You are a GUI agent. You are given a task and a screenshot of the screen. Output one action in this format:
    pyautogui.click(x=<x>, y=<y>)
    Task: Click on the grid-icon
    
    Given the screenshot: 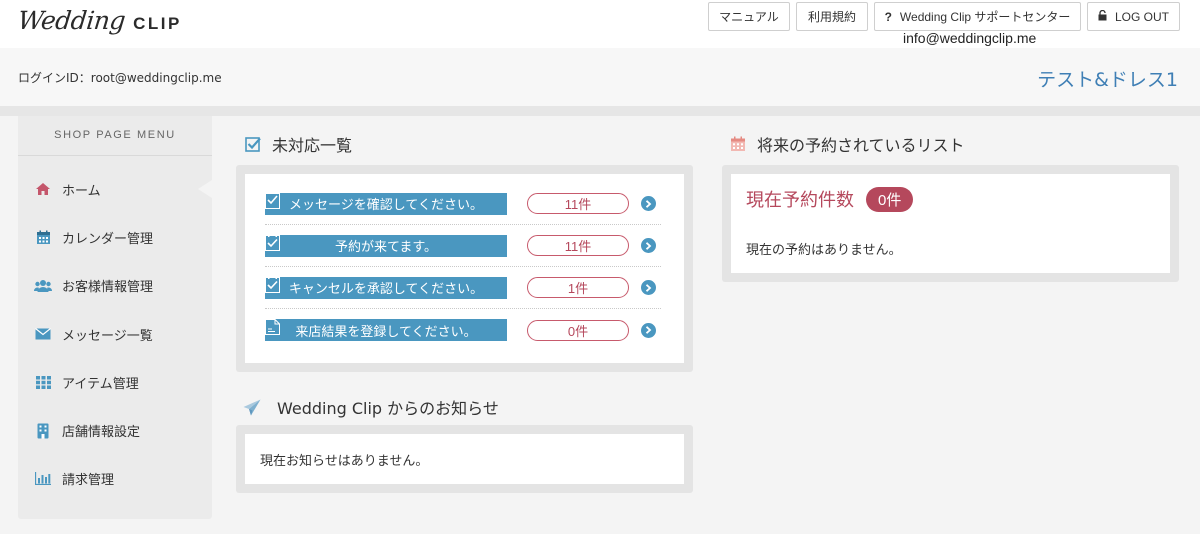 What is the action you would take?
    pyautogui.click(x=43, y=382)
    